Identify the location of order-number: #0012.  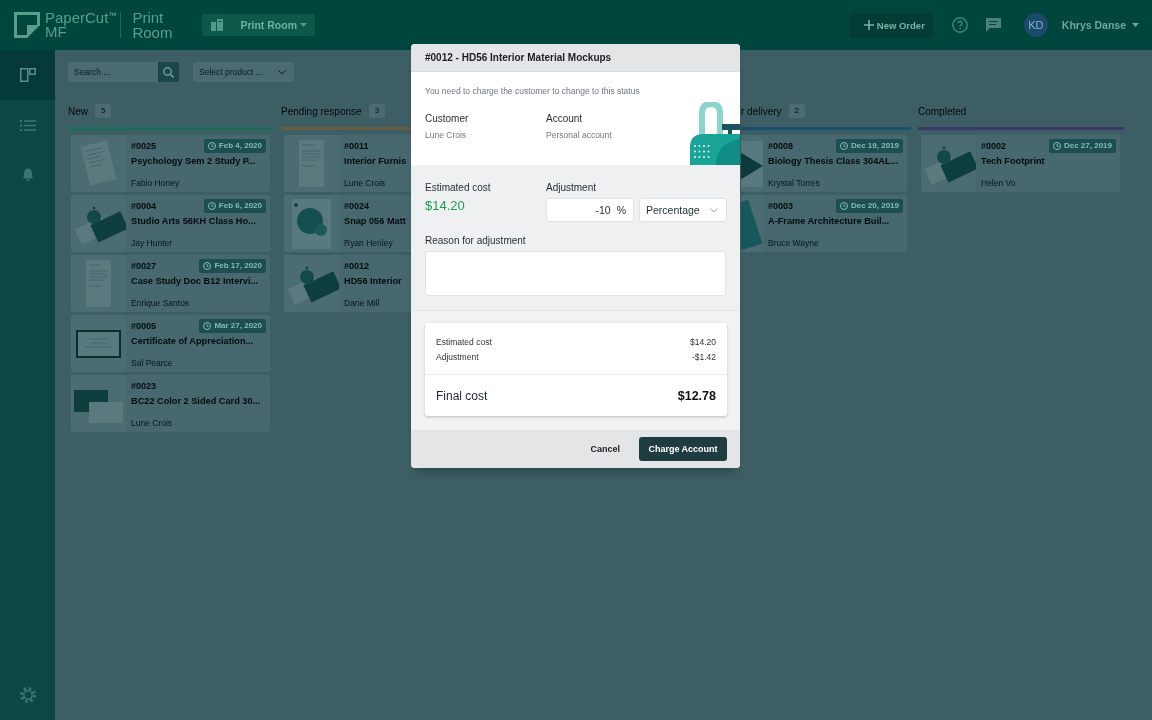
(357, 266).